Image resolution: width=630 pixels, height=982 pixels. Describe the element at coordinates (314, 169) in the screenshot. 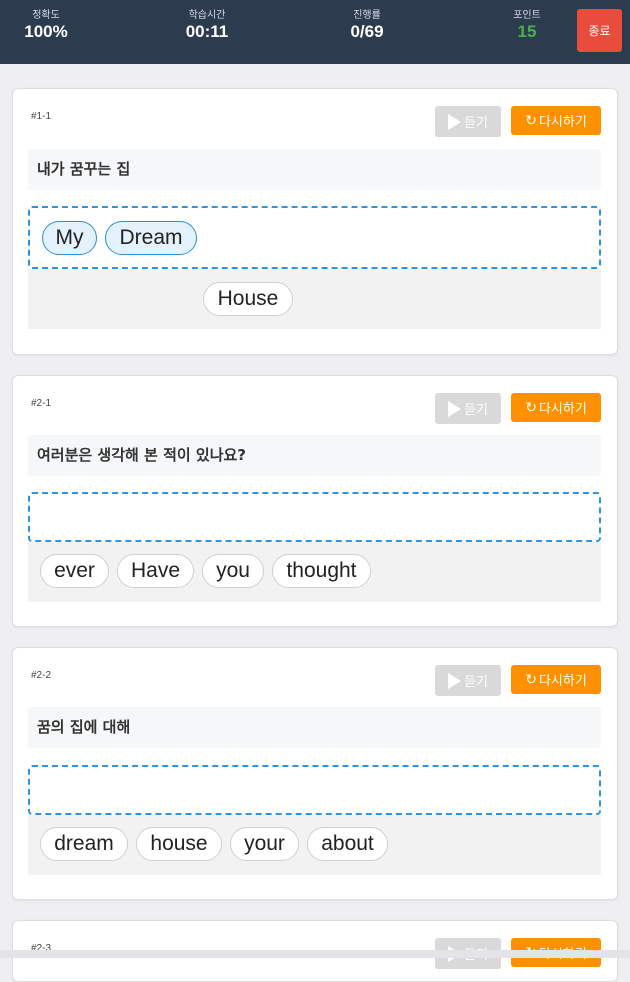

I see `question-text: 내가 꿈꾸는 집` at that location.